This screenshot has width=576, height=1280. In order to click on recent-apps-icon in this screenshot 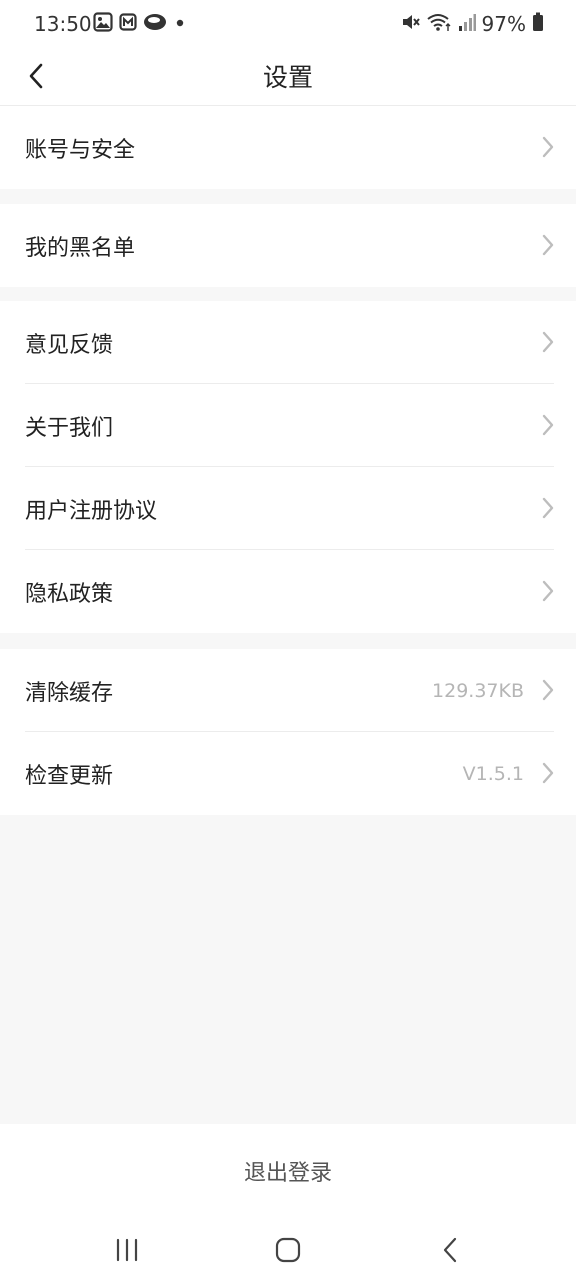, I will do `click(127, 1250)`.